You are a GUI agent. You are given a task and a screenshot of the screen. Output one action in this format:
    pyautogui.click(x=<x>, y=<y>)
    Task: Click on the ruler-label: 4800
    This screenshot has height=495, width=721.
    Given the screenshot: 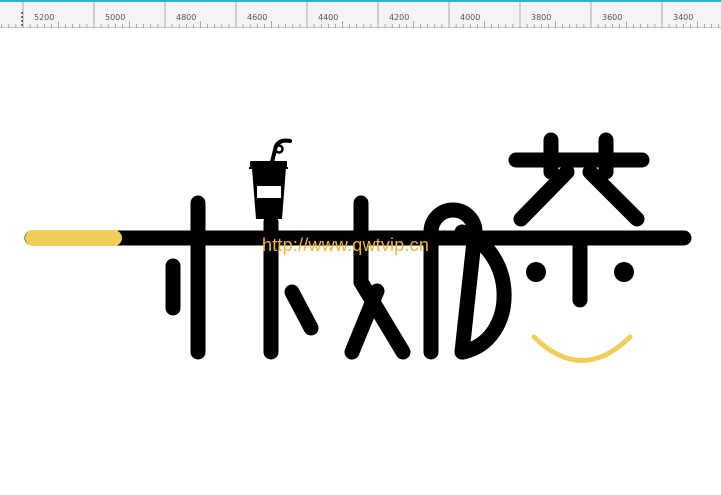 What is the action you would take?
    pyautogui.click(x=186, y=17)
    